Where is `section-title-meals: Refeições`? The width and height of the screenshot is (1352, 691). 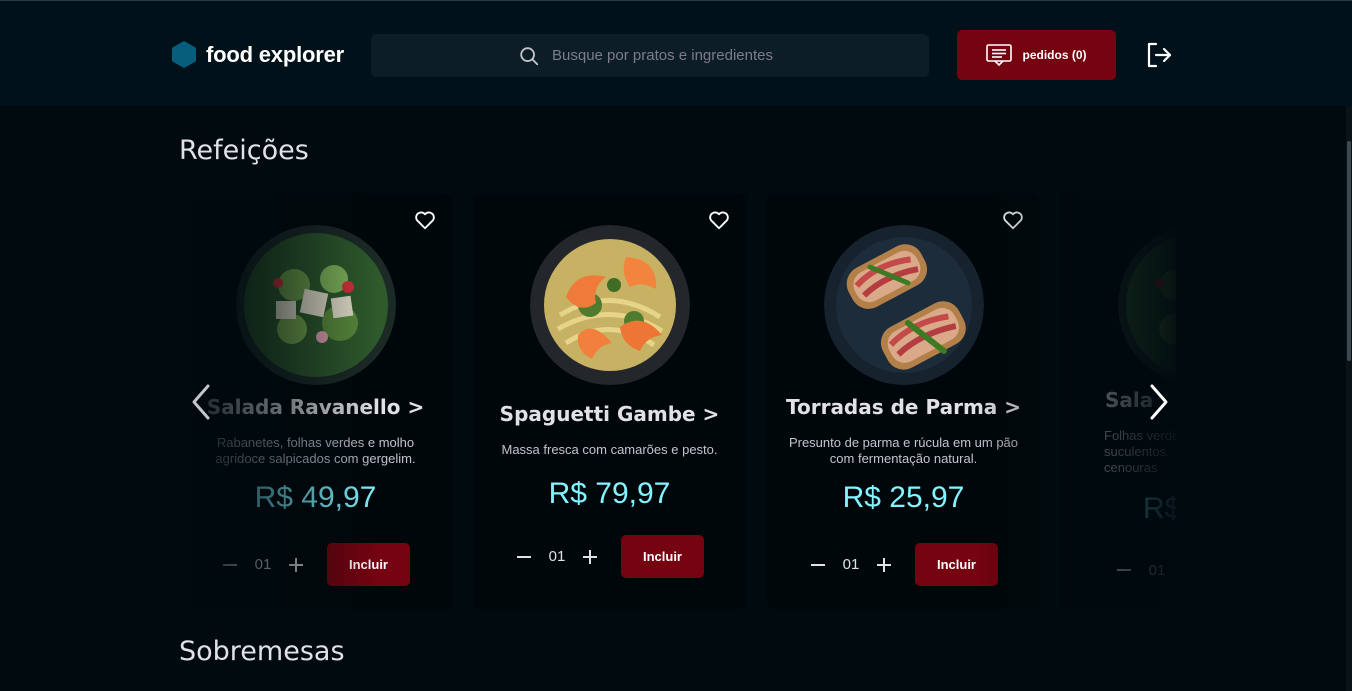 section-title-meals: Refeições is located at coordinates (244, 150).